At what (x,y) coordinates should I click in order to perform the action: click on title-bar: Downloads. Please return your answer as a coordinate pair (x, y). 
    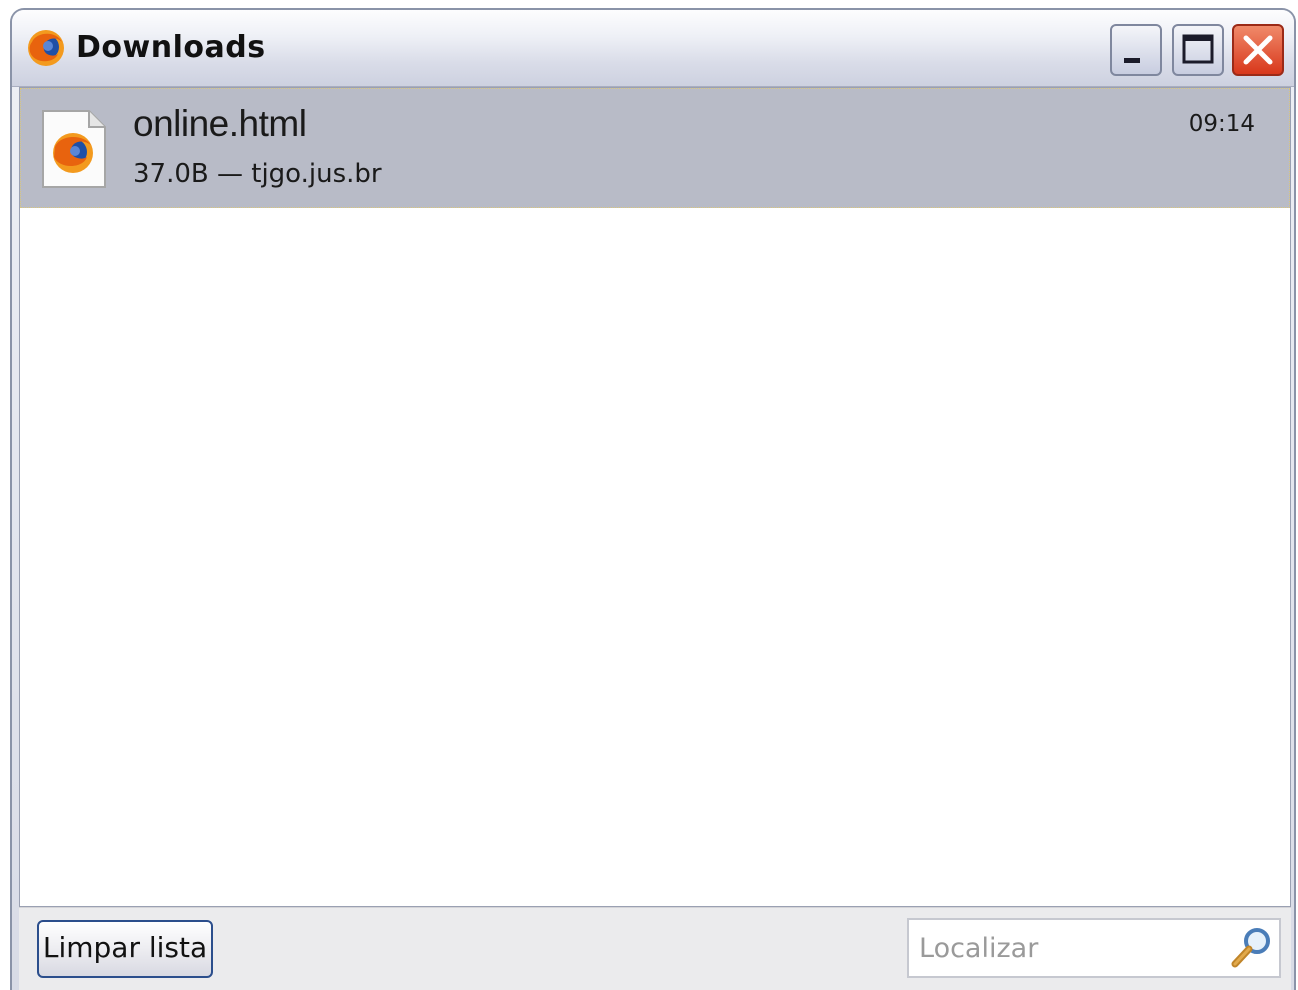
    Looking at the image, I should click on (653, 48).